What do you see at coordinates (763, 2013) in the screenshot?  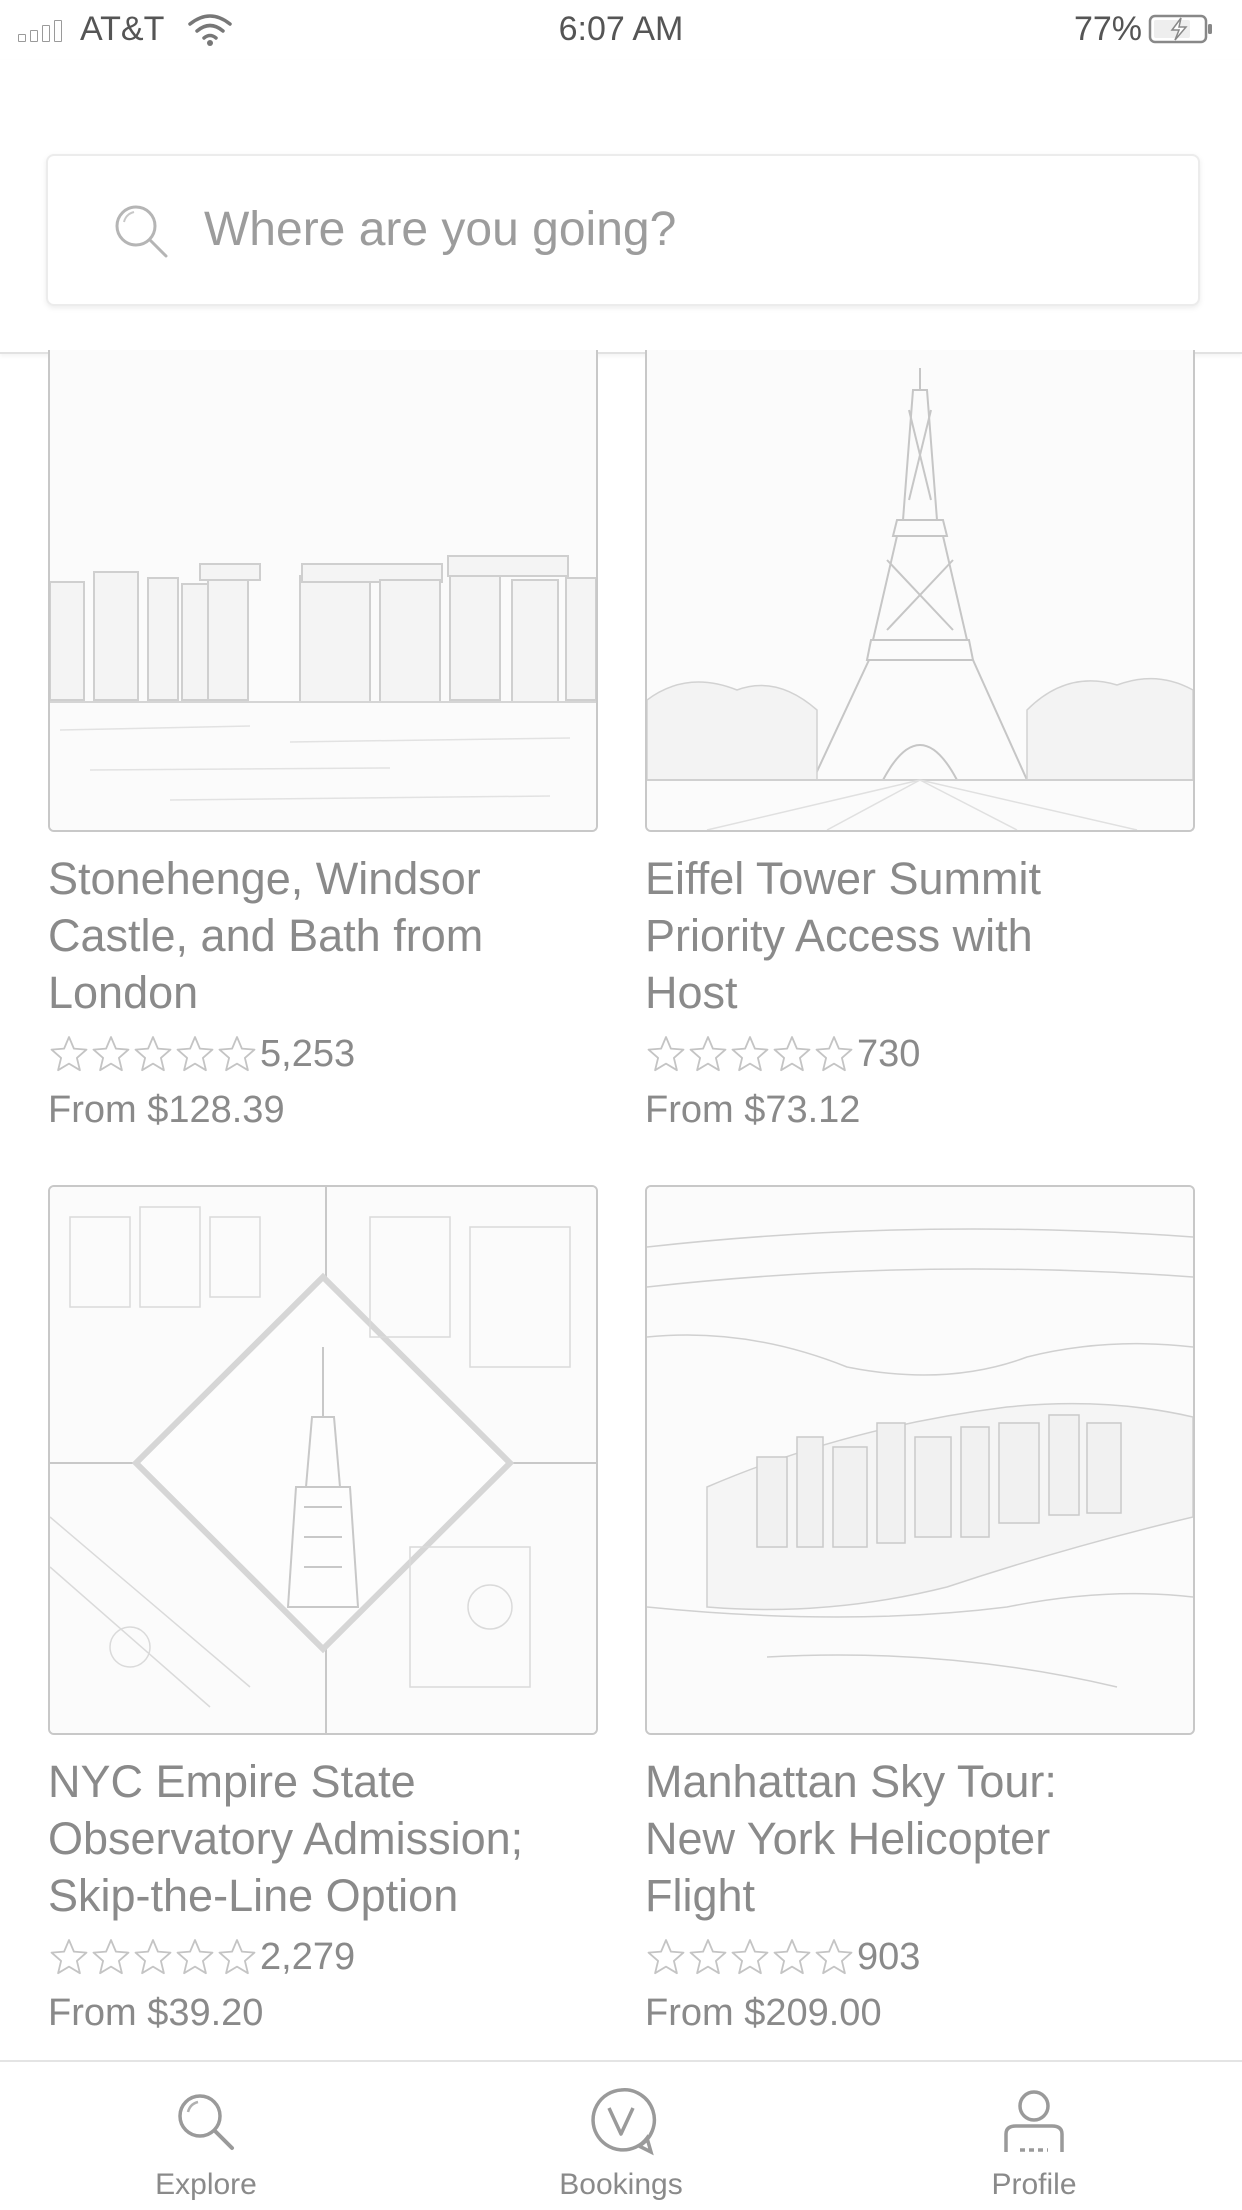 I see `tour-price: From $209.00` at bounding box center [763, 2013].